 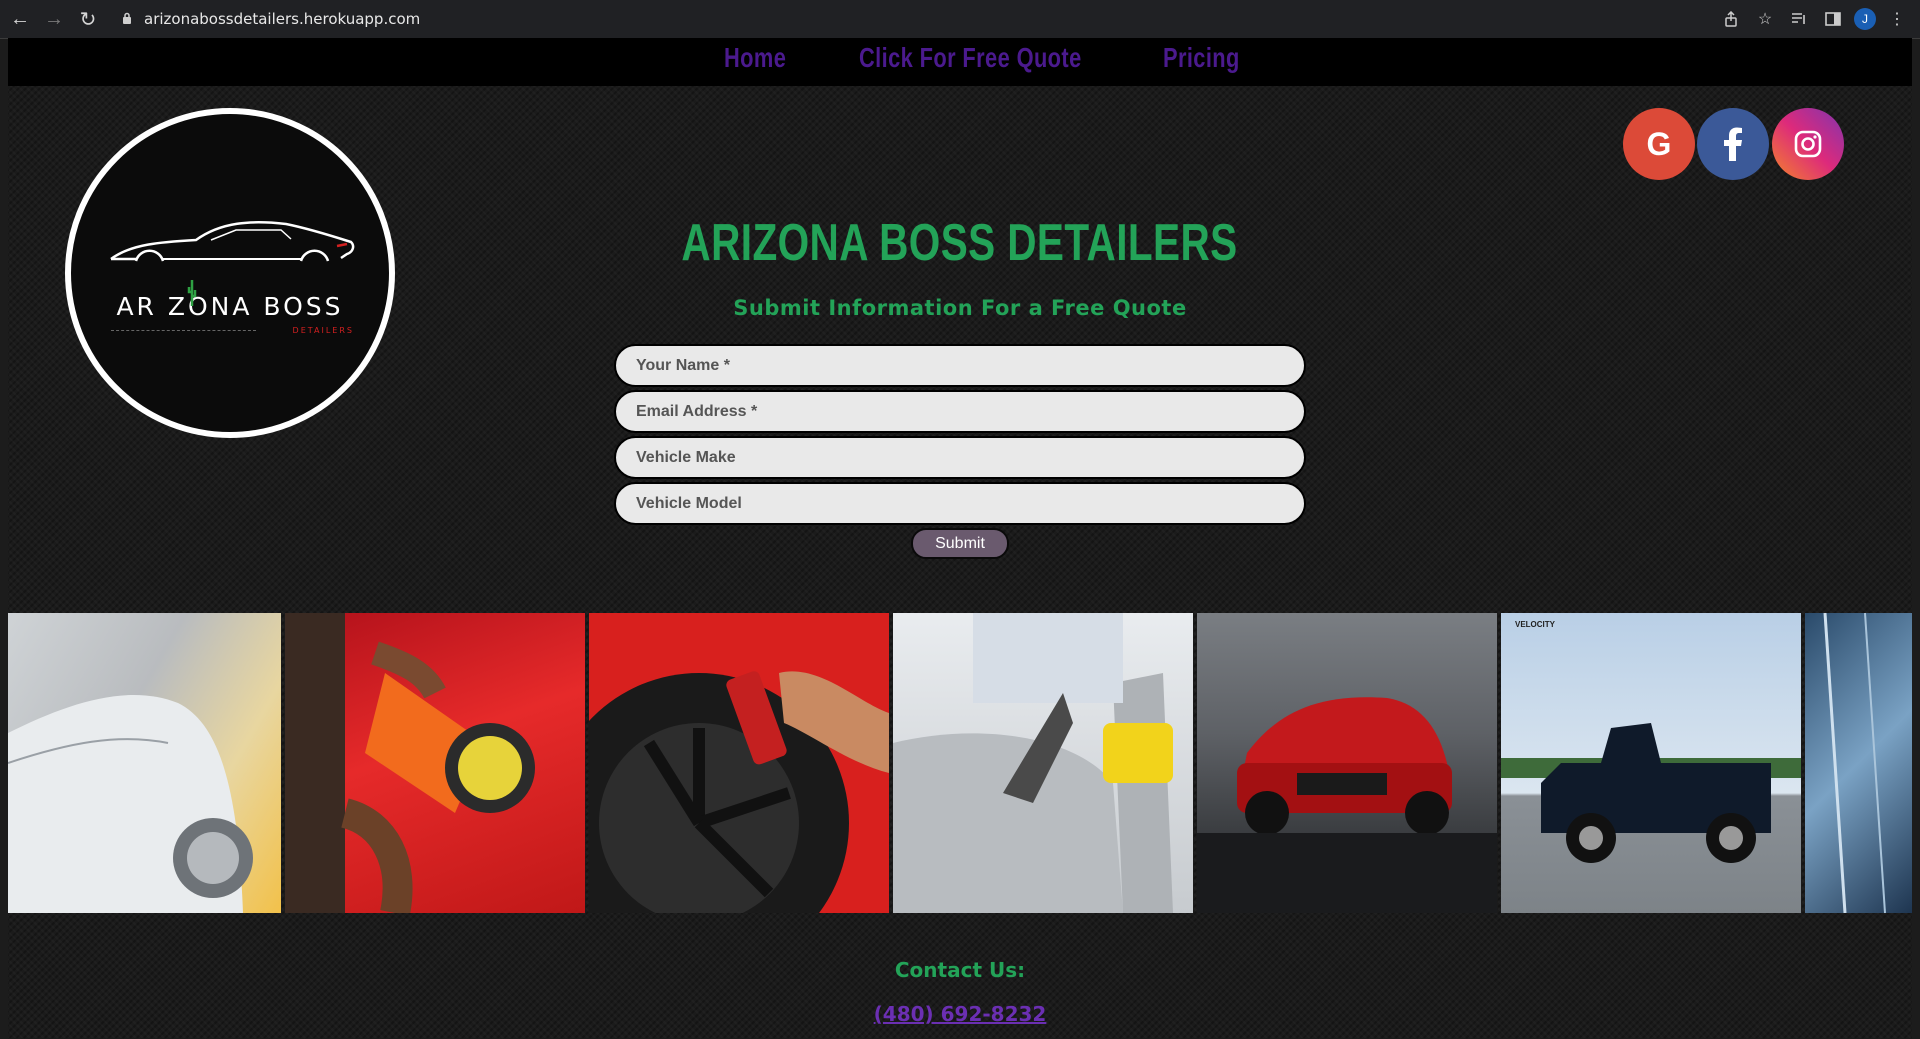 I want to click on phone-link: (480) 692-8232, so click(x=960, y=1014).